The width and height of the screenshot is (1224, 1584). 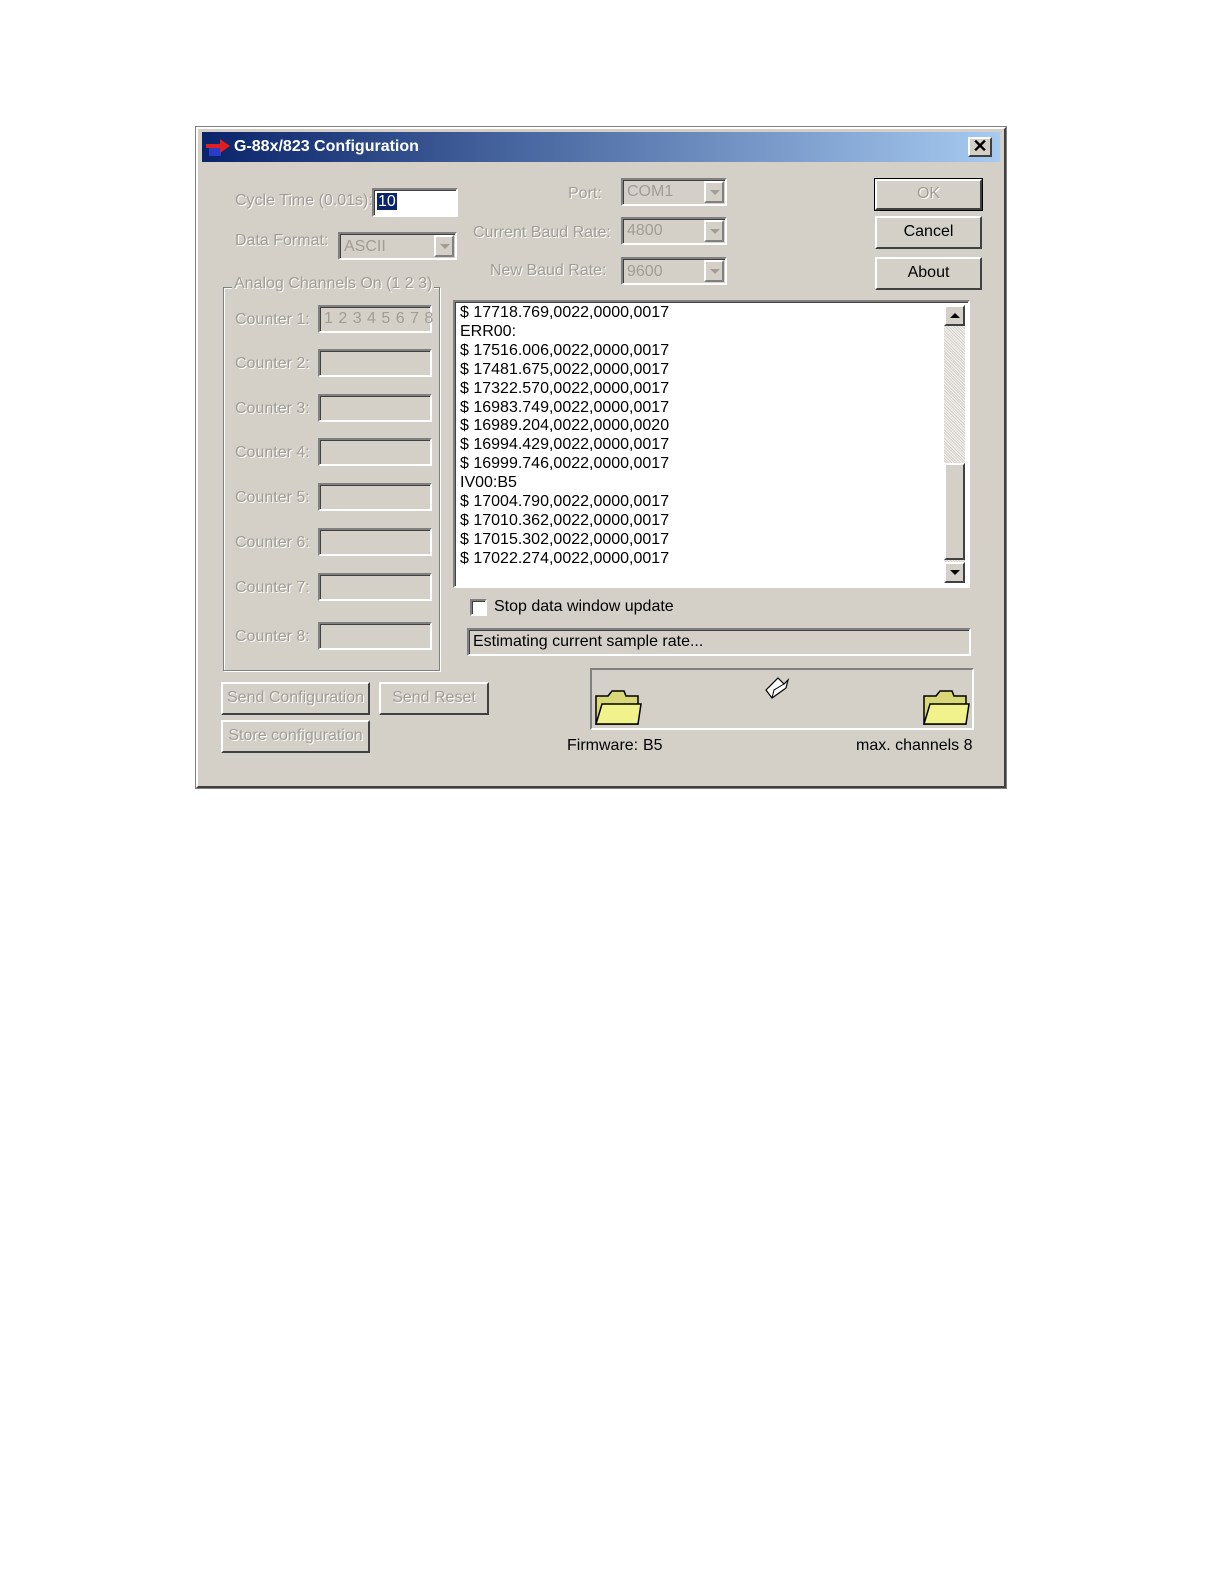 What do you see at coordinates (548, 270) in the screenshot?
I see `new-baud-label: New Baud Rate:` at bounding box center [548, 270].